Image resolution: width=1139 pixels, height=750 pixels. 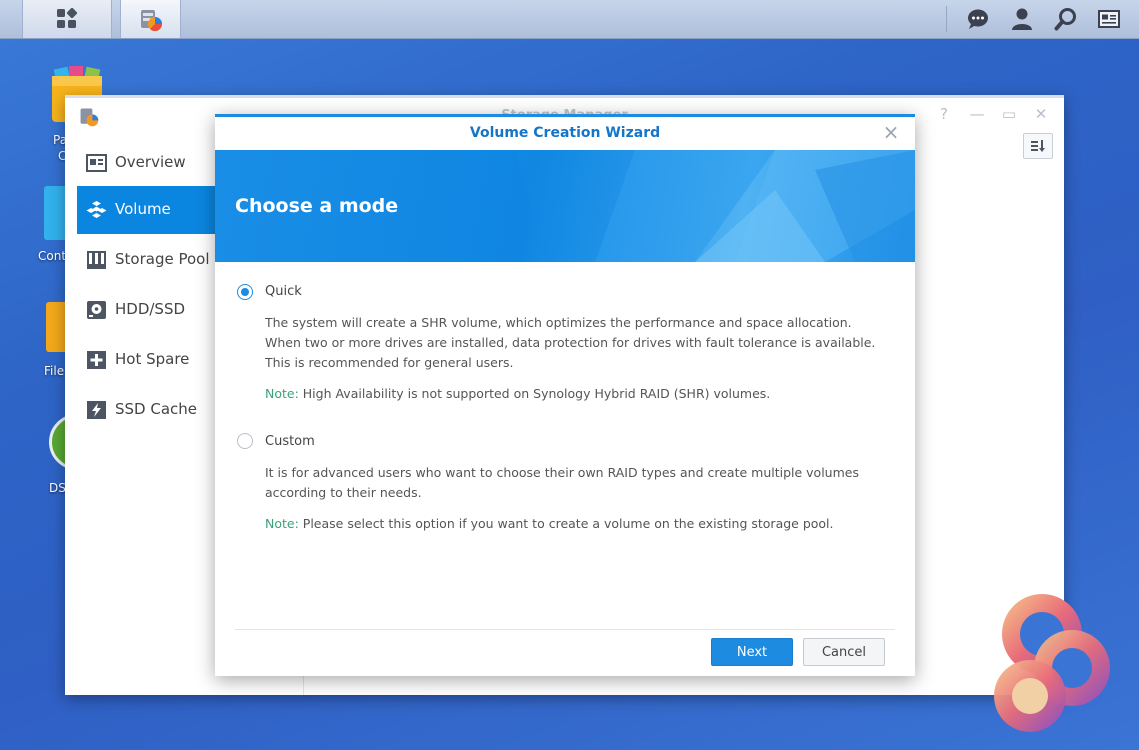 I want to click on search-icon, so click(x=1066, y=19).